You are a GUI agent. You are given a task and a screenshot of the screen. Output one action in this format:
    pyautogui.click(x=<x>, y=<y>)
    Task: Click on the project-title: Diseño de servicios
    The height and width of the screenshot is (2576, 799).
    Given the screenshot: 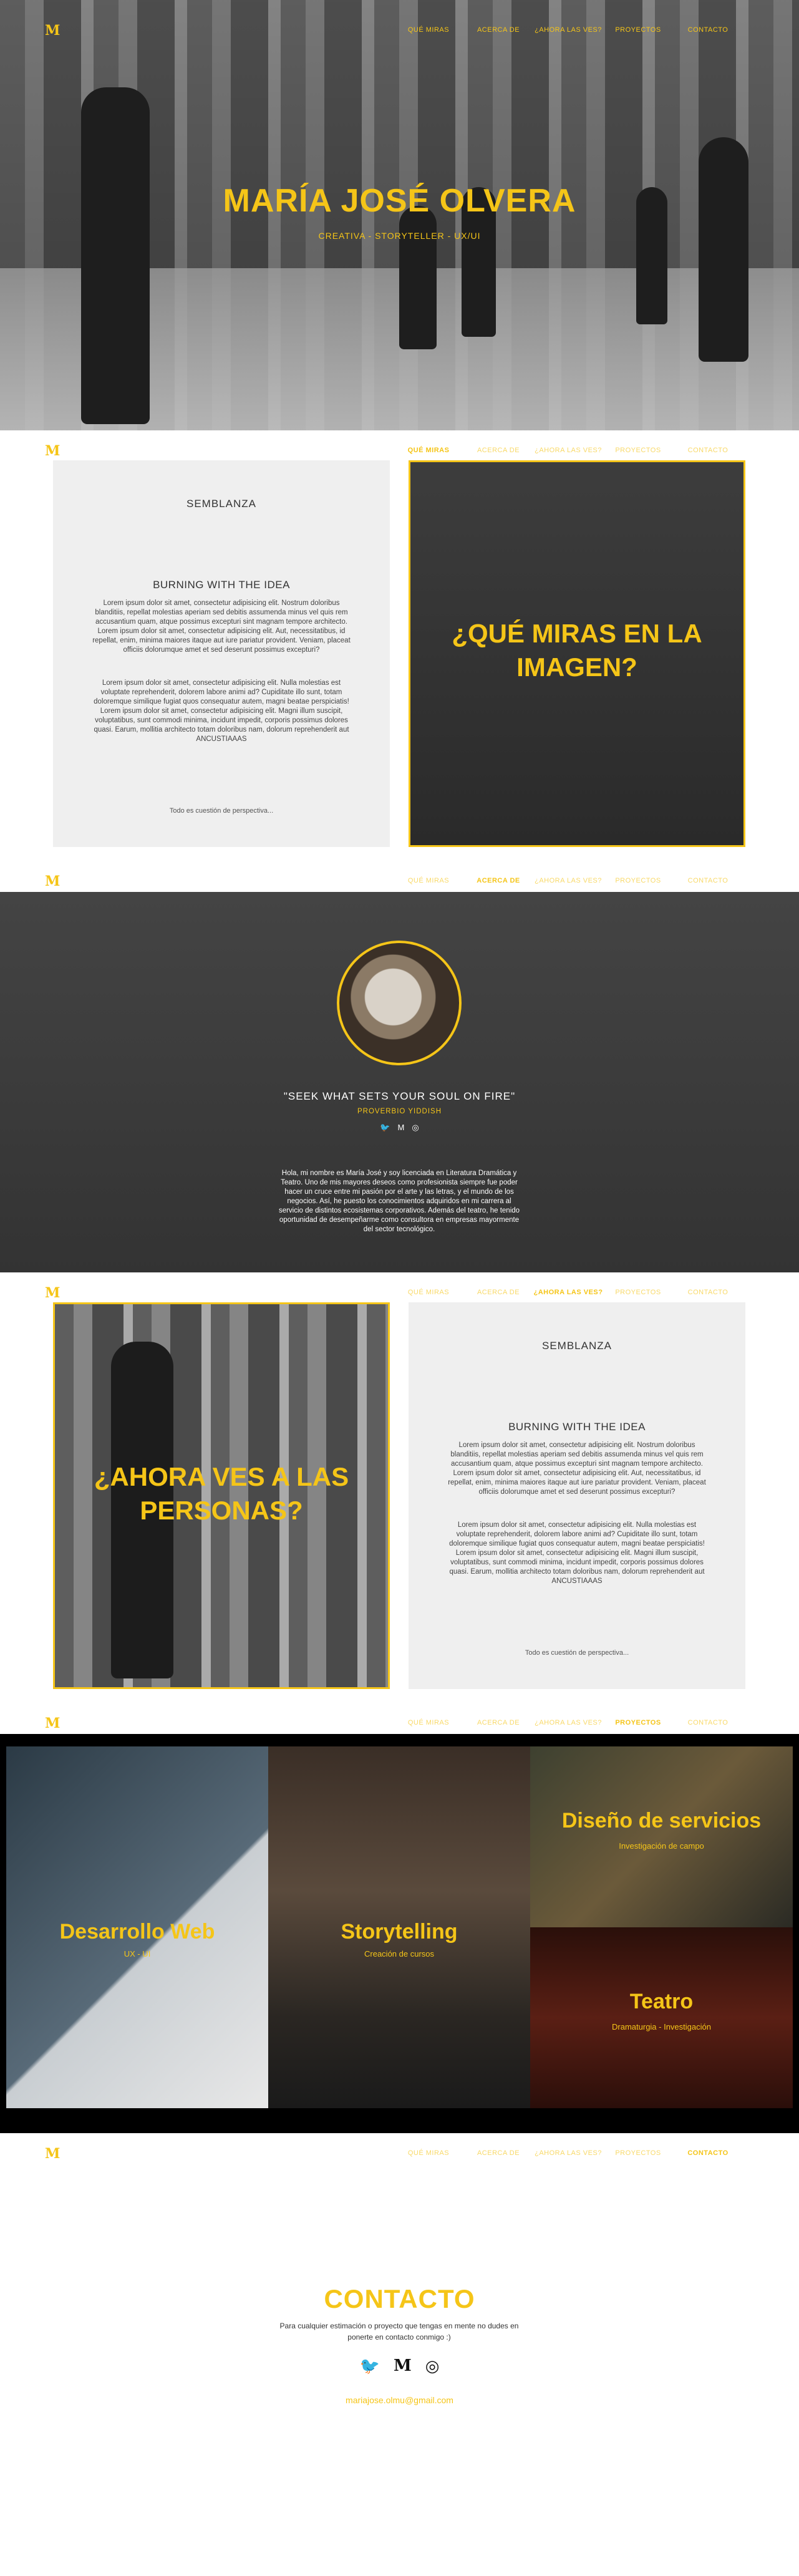 What is the action you would take?
    pyautogui.click(x=661, y=1821)
    